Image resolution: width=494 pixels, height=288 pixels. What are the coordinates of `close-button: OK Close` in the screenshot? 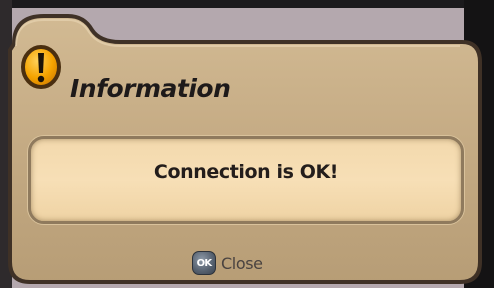 It's located at (227, 263).